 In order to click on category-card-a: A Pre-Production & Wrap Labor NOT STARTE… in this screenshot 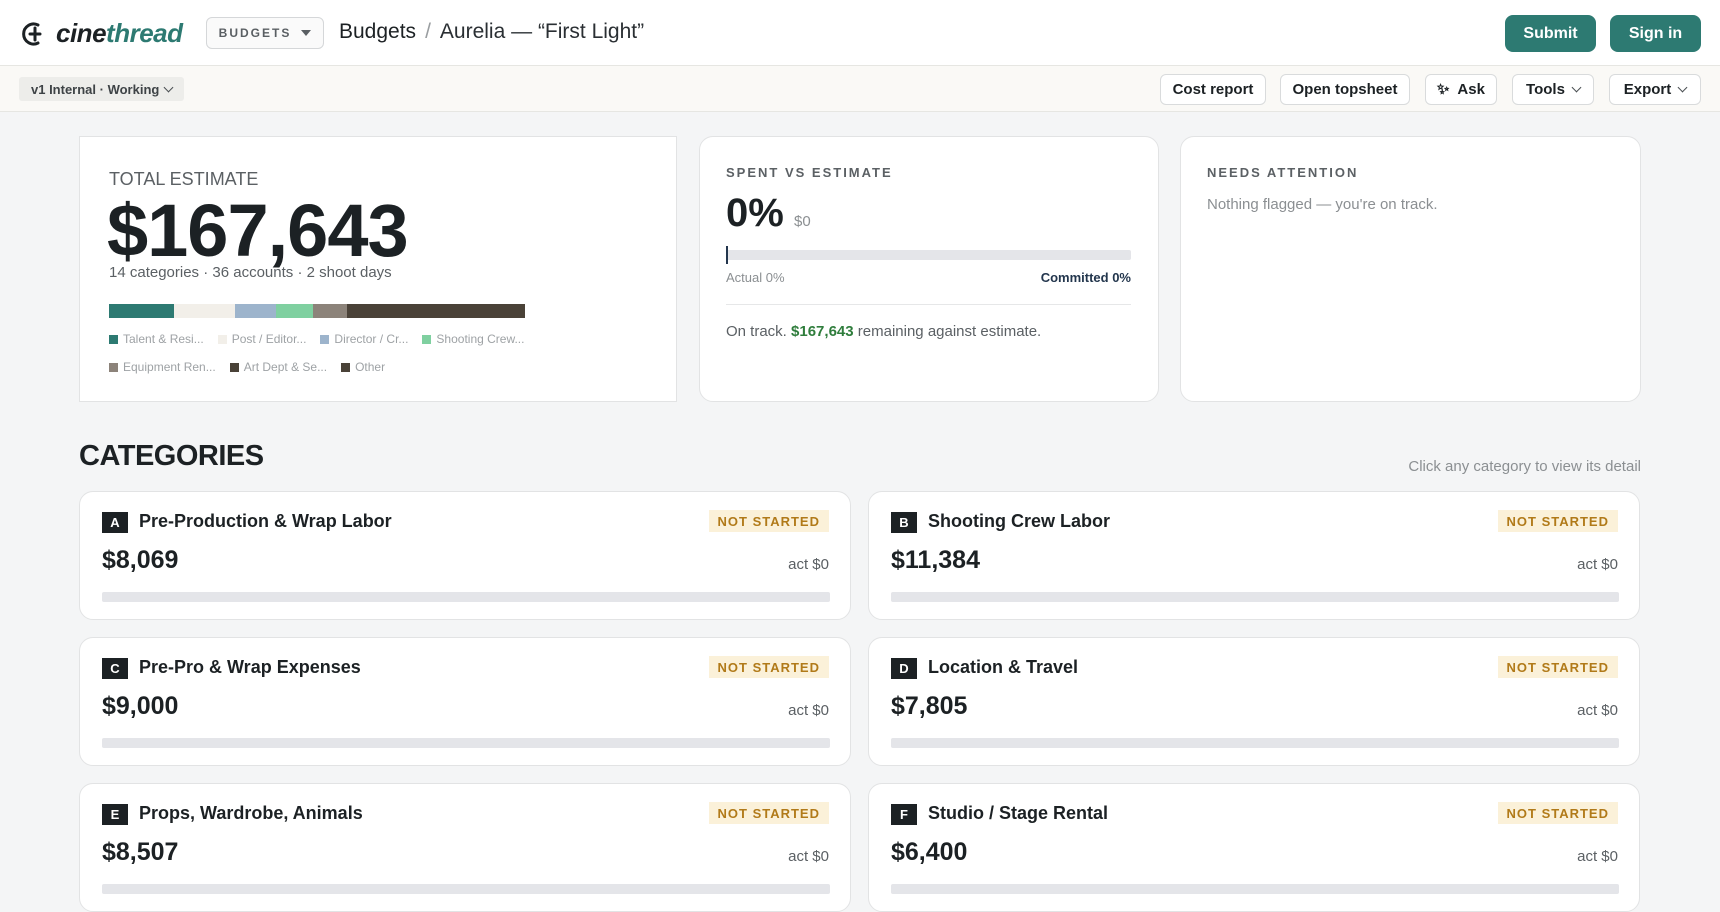, I will do `click(465, 555)`.